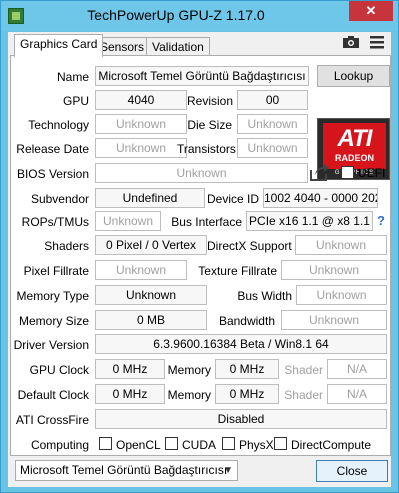 The height and width of the screenshot is (493, 399). I want to click on default-clock-label: Default Clock, so click(53, 395).